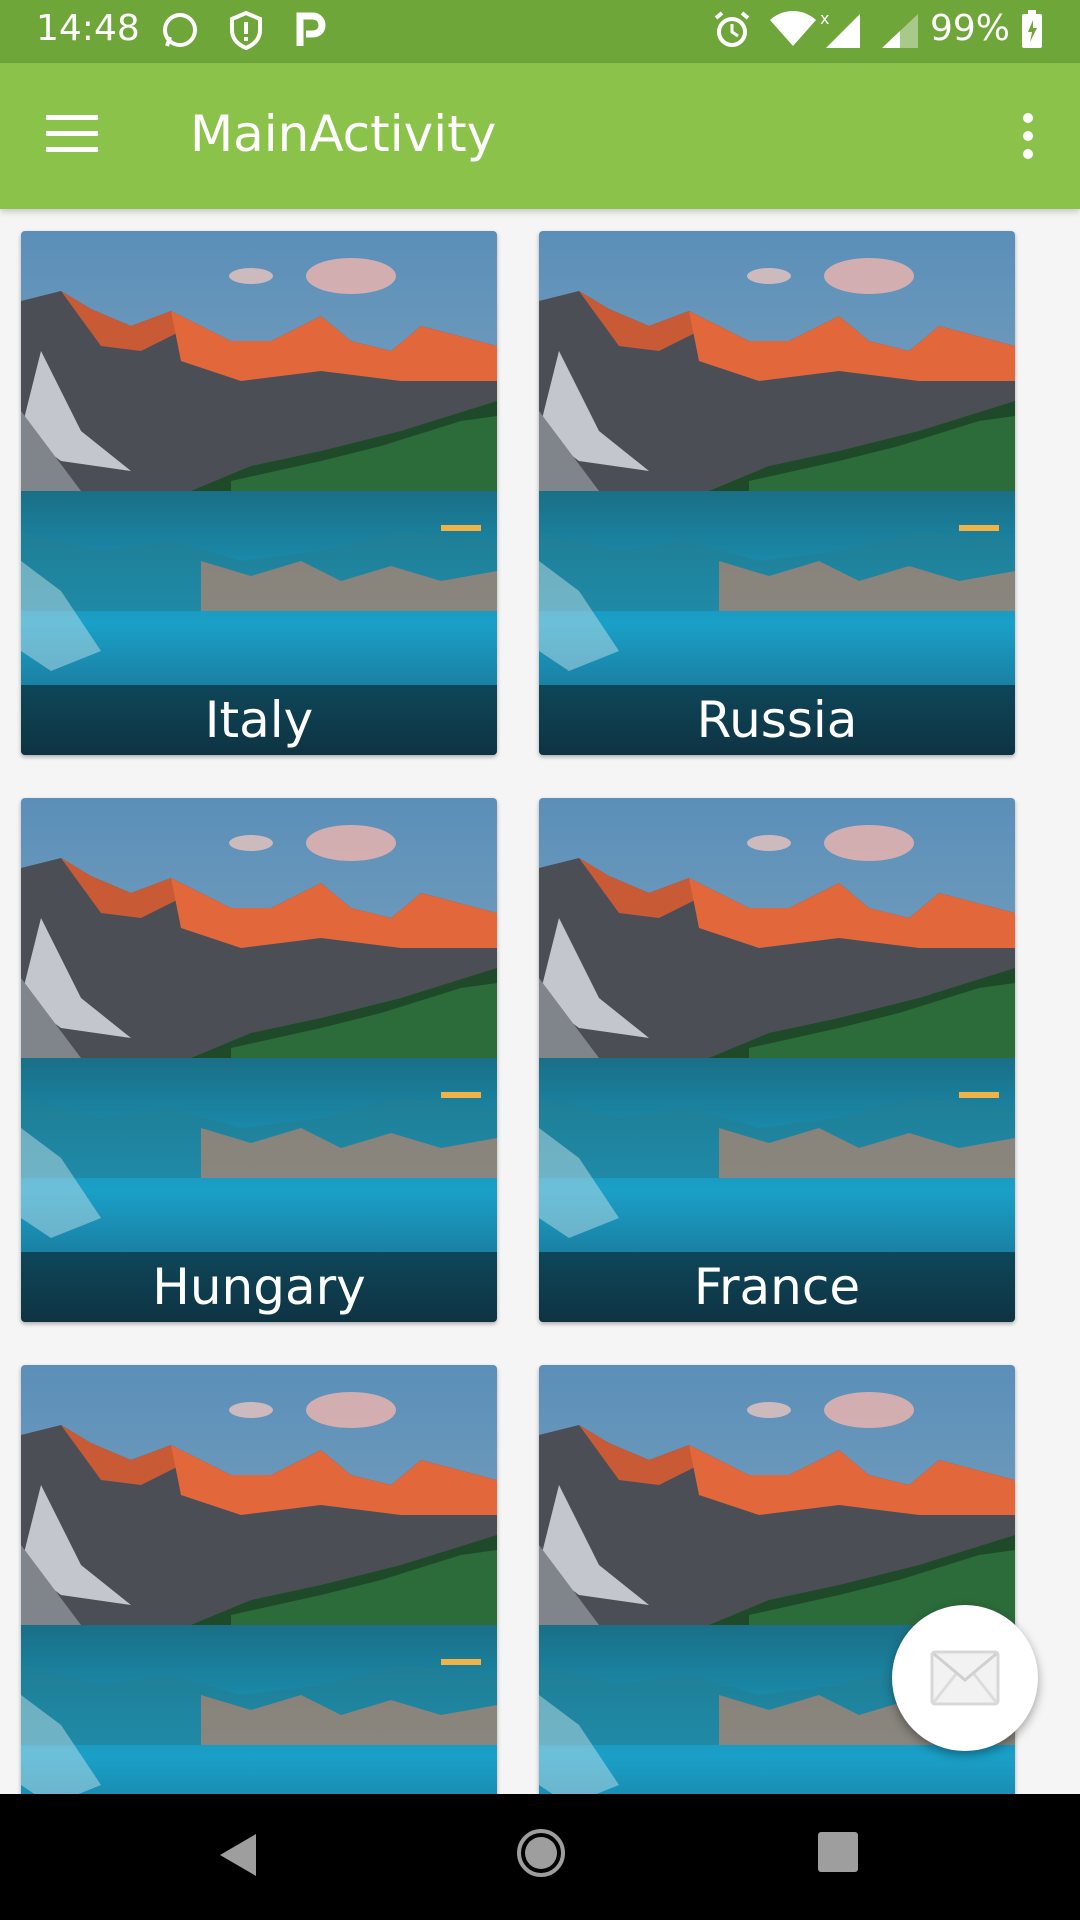 Image resolution: width=1080 pixels, height=1920 pixels. Describe the element at coordinates (732, 29) in the screenshot. I see `alarm-icon` at that location.